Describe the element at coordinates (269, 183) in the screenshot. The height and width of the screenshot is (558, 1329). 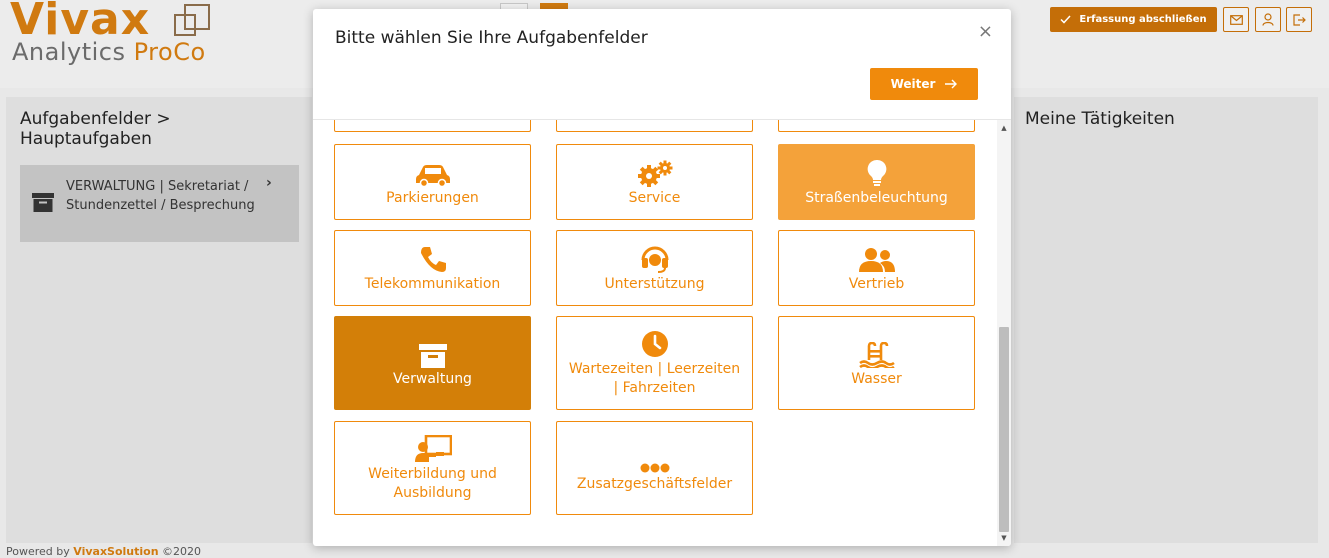
I see `chevron-right-icon: ›` at that location.